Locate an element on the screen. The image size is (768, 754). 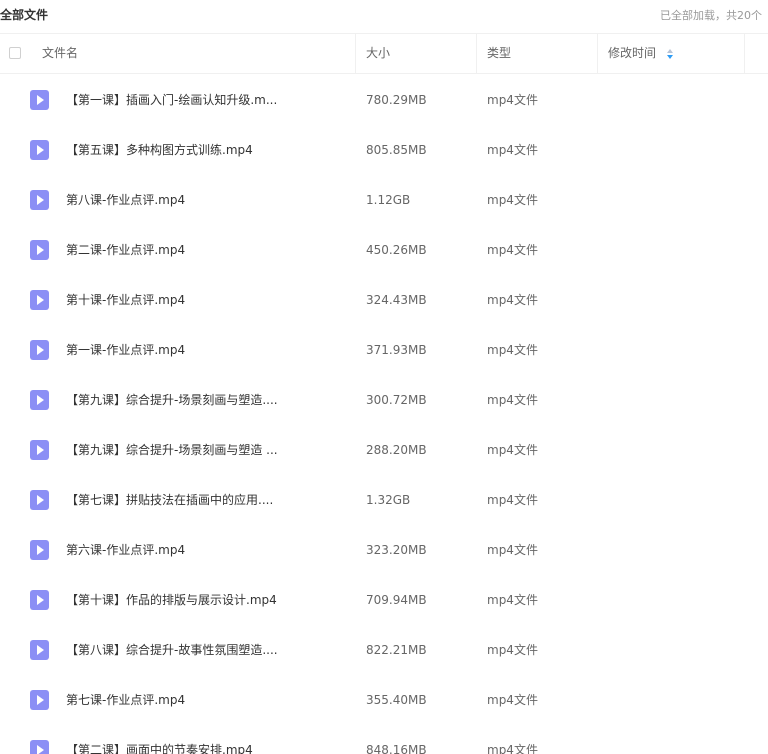
table-header: 文件名 大小 类型 修改时间 is located at coordinates (384, 53).